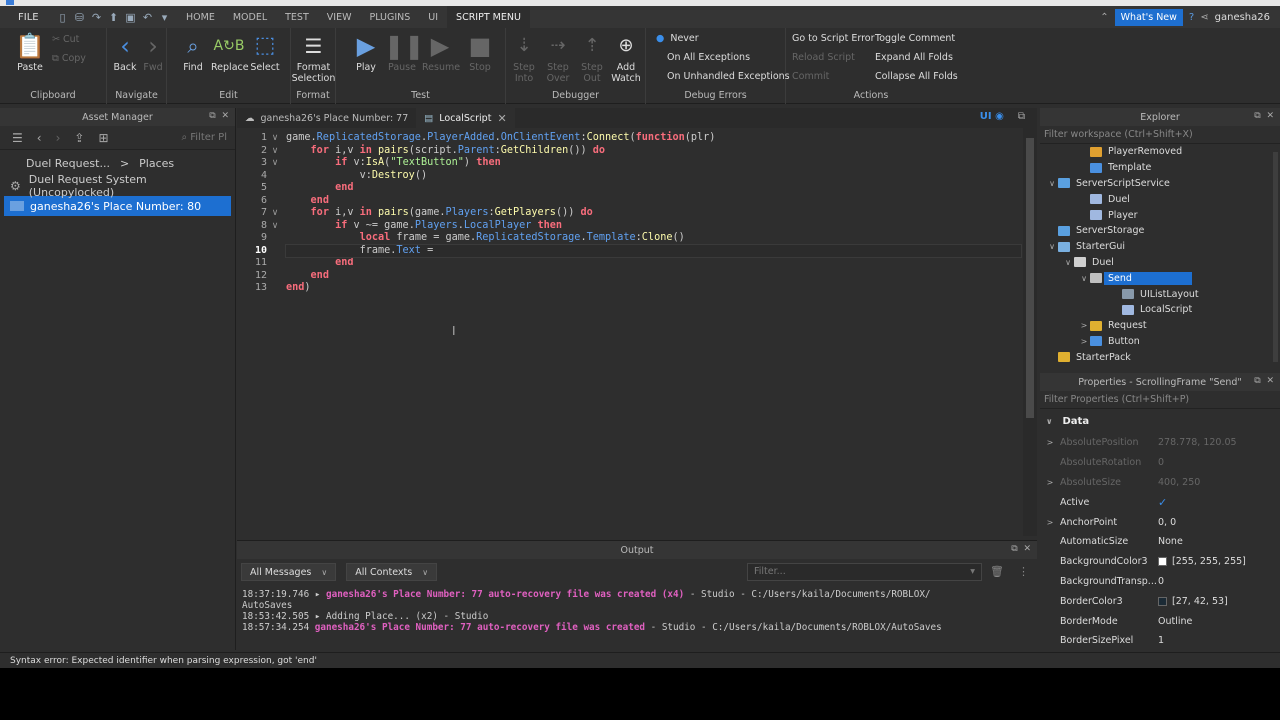  What do you see at coordinates (318, 616) in the screenshot?
I see `expand-arrow-icon: ▸` at bounding box center [318, 616].